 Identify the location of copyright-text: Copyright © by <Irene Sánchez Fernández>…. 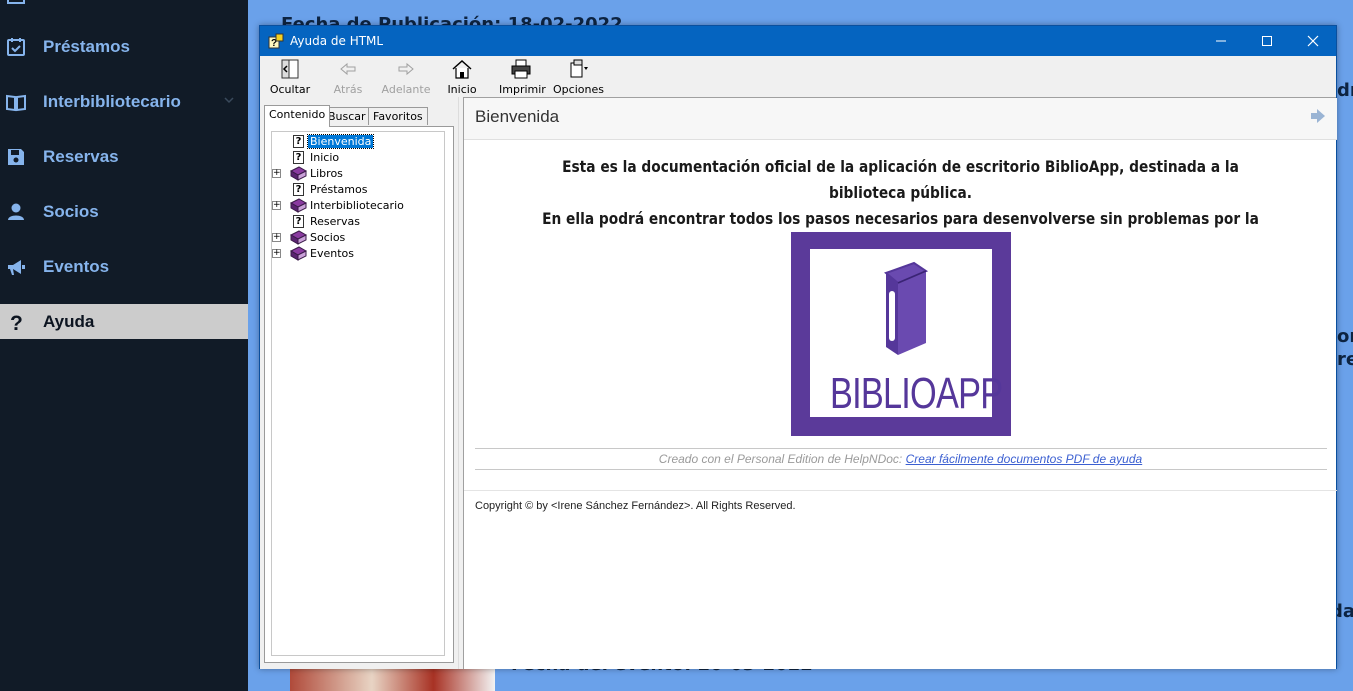
(635, 506).